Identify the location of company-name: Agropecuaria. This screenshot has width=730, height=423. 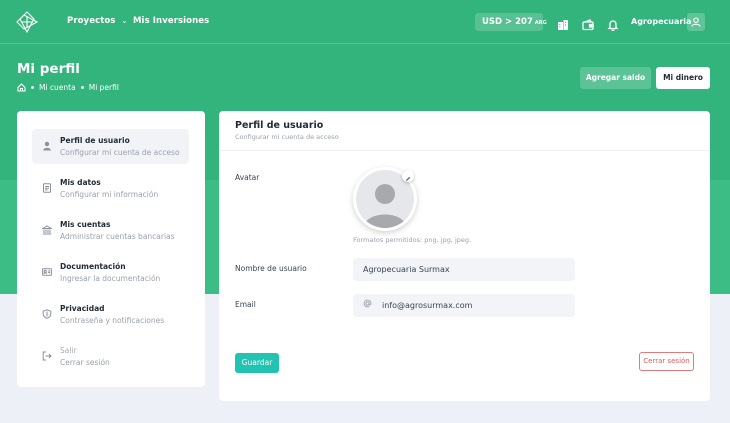
(661, 21).